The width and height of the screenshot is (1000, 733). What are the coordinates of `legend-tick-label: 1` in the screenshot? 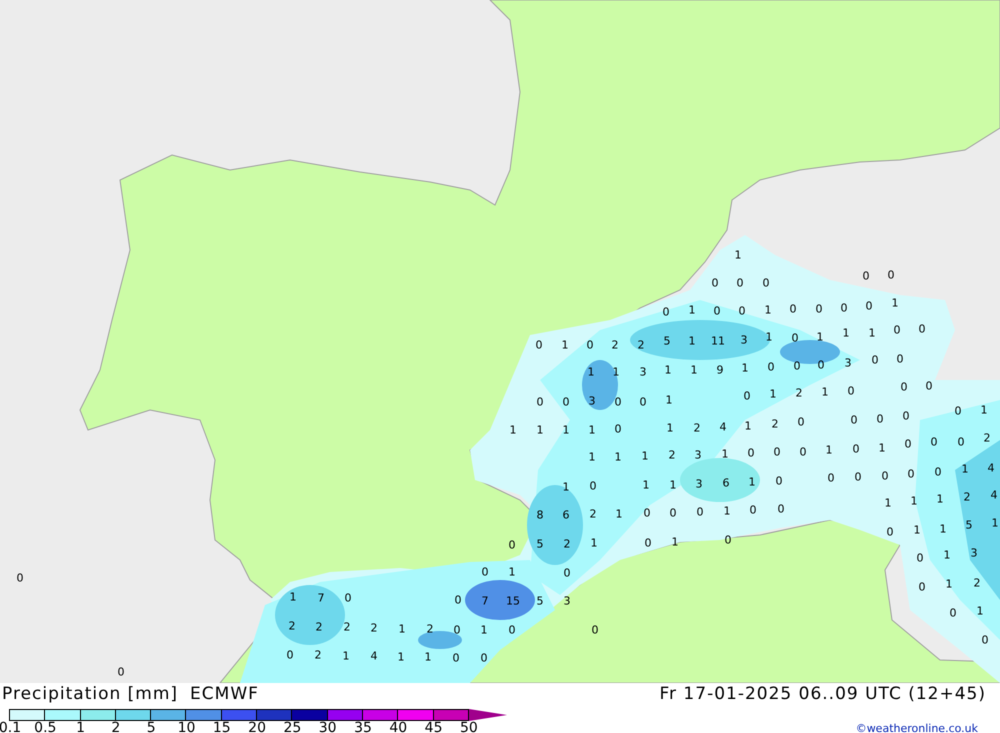 It's located at (81, 727).